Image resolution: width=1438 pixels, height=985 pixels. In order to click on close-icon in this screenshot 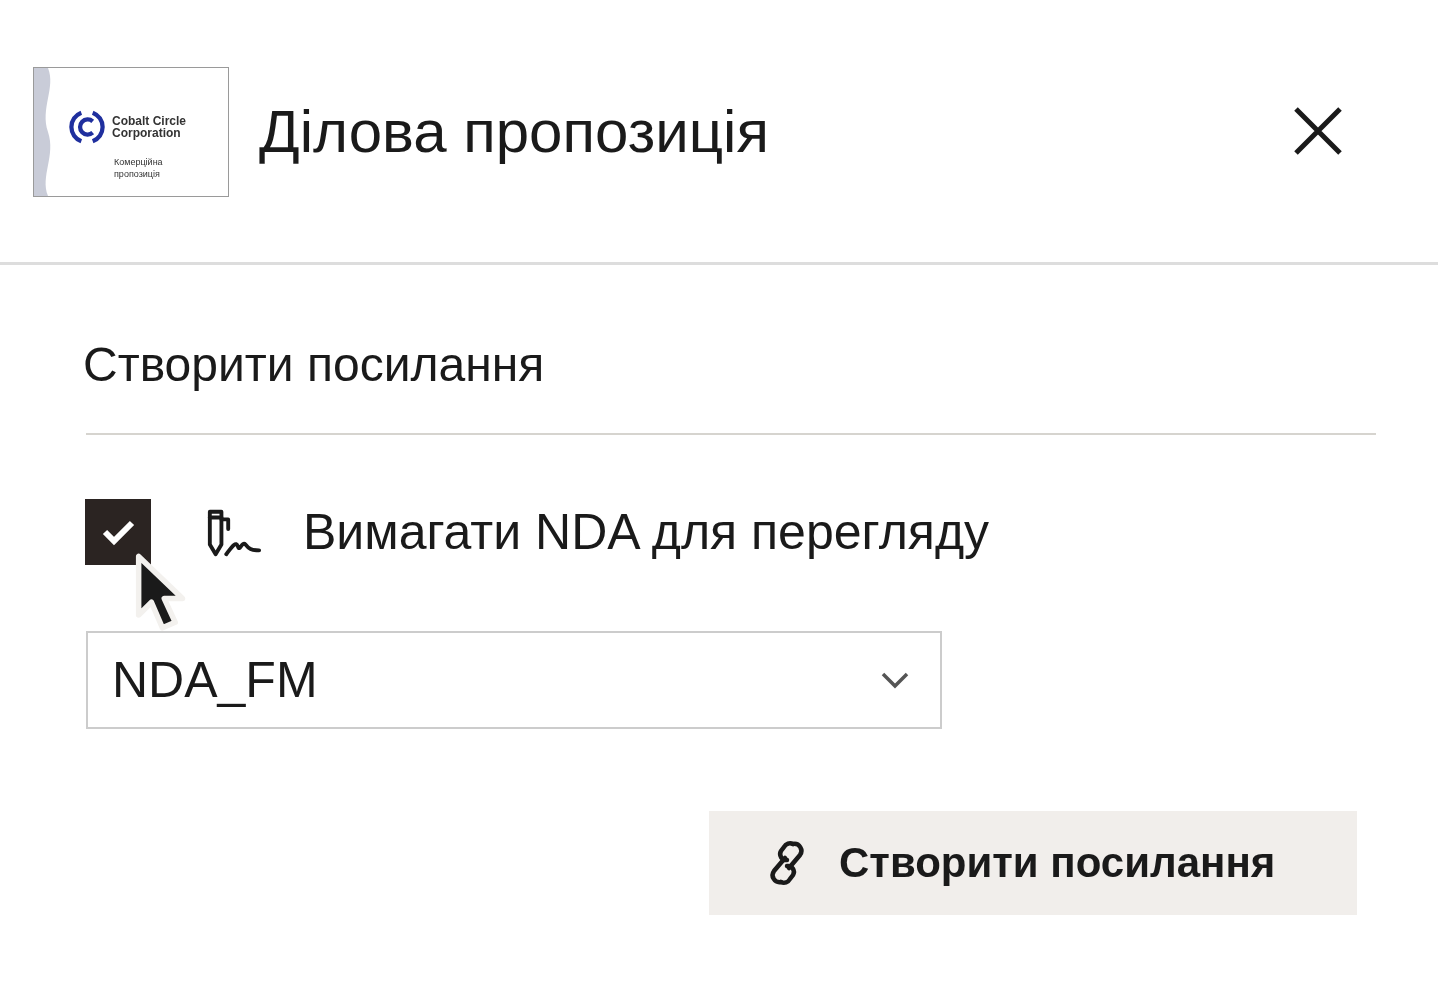, I will do `click(1318, 131)`.